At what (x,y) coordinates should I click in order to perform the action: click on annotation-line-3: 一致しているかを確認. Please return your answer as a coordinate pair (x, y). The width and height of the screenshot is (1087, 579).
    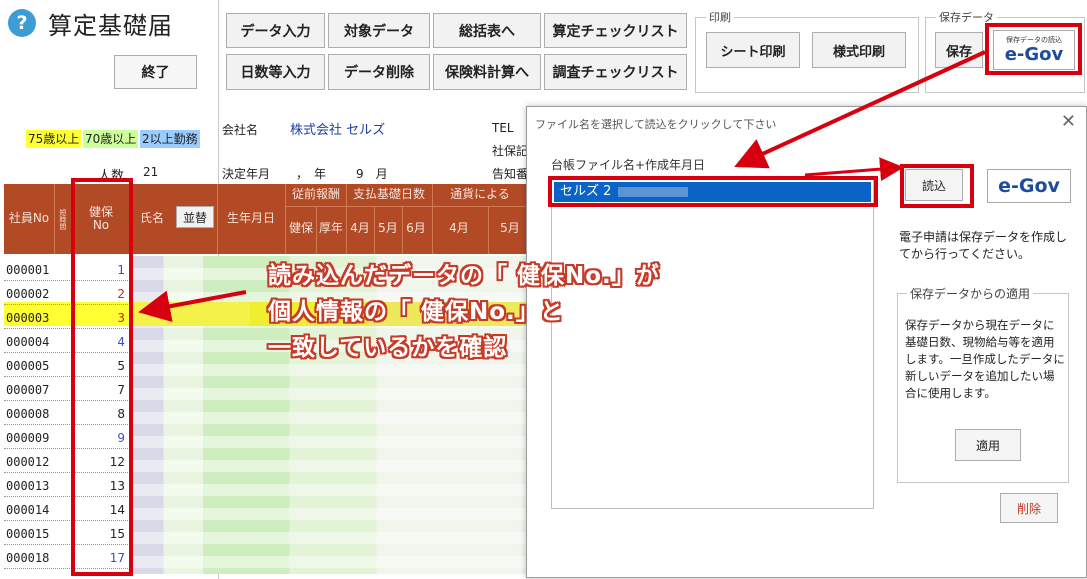
    Looking at the image, I should click on (388, 348).